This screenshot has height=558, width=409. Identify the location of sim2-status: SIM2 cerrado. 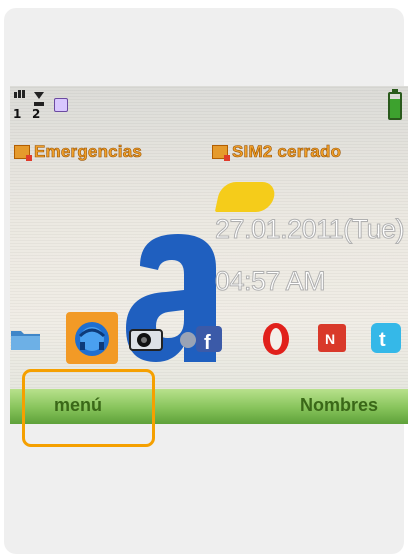
(276, 152).